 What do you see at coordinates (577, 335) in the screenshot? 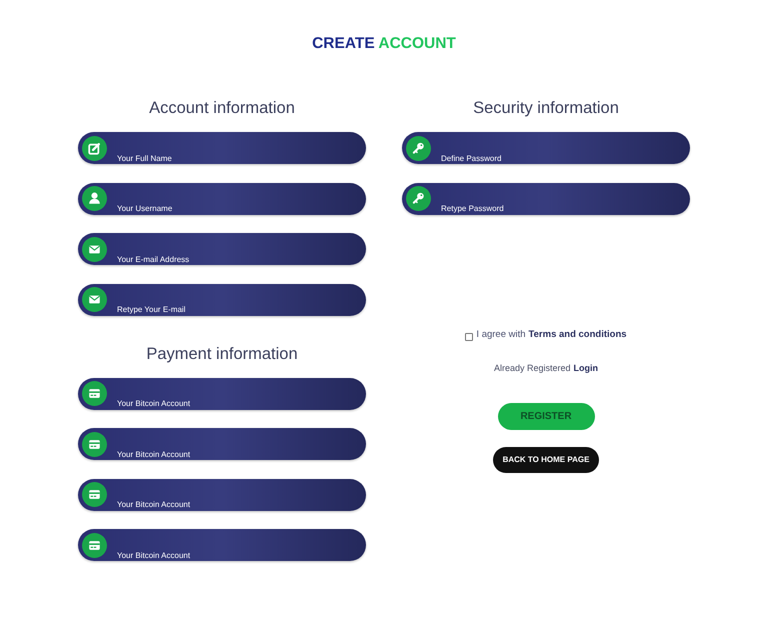
I see `terms-link: Terms and conditions` at bounding box center [577, 335].